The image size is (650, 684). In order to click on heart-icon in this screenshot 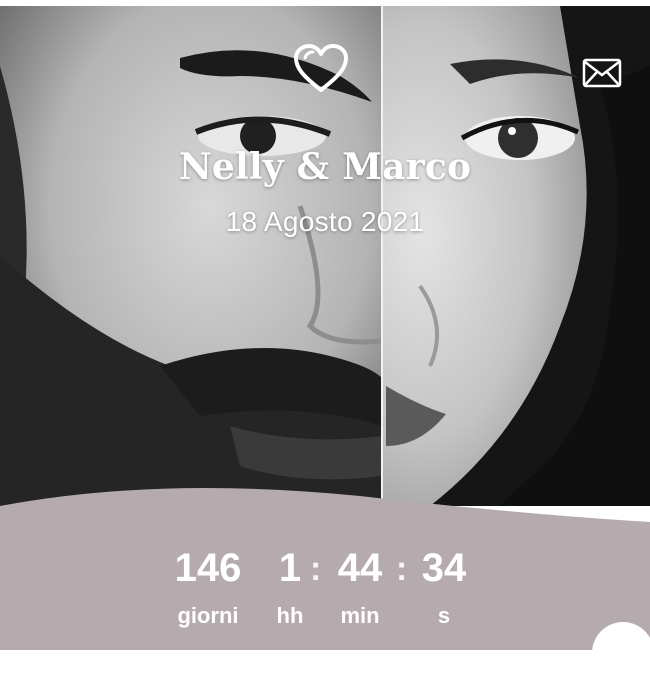, I will do `click(321, 69)`.